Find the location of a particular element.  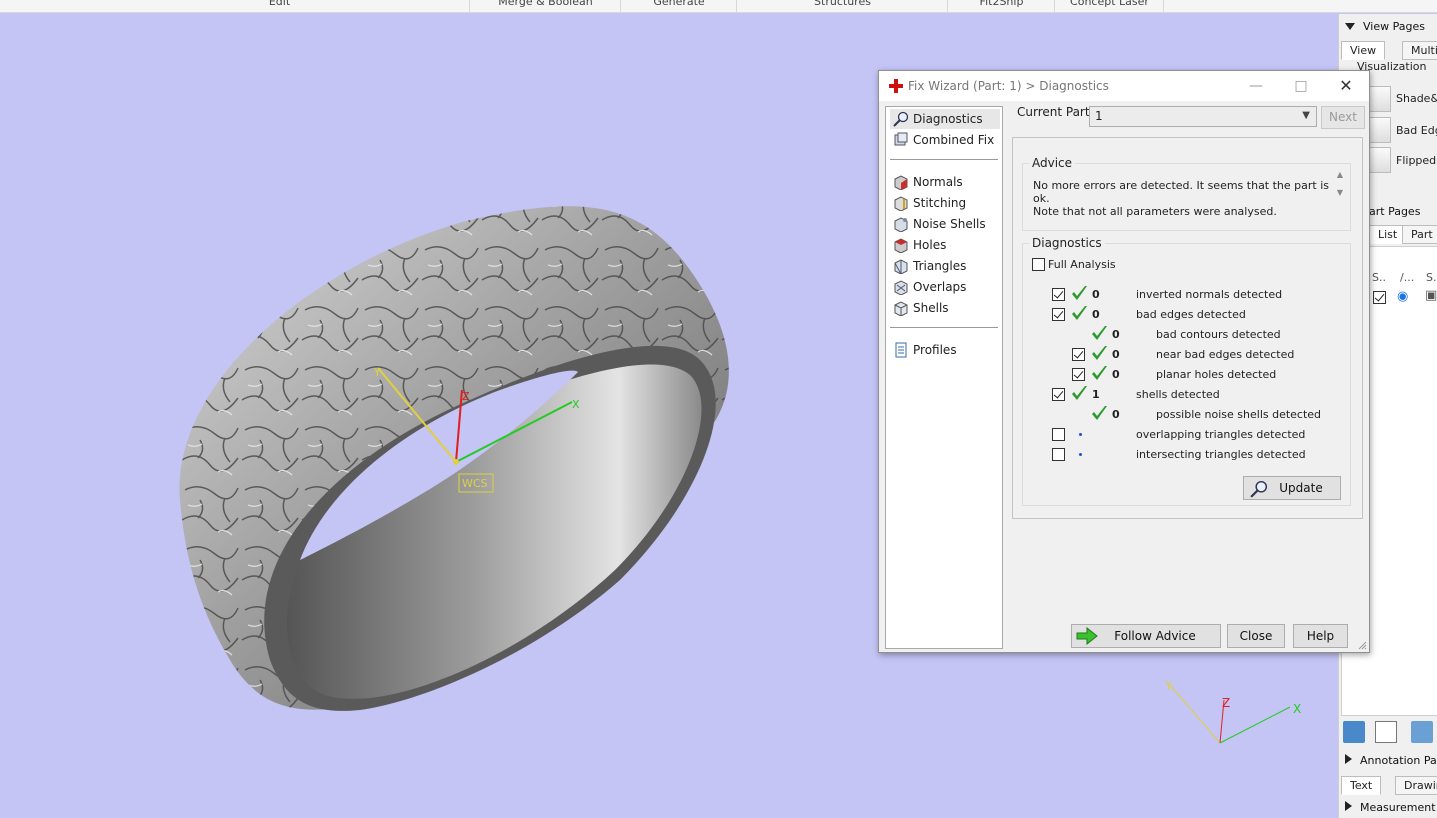

resize-grip-icon is located at coordinates (1362, 645).